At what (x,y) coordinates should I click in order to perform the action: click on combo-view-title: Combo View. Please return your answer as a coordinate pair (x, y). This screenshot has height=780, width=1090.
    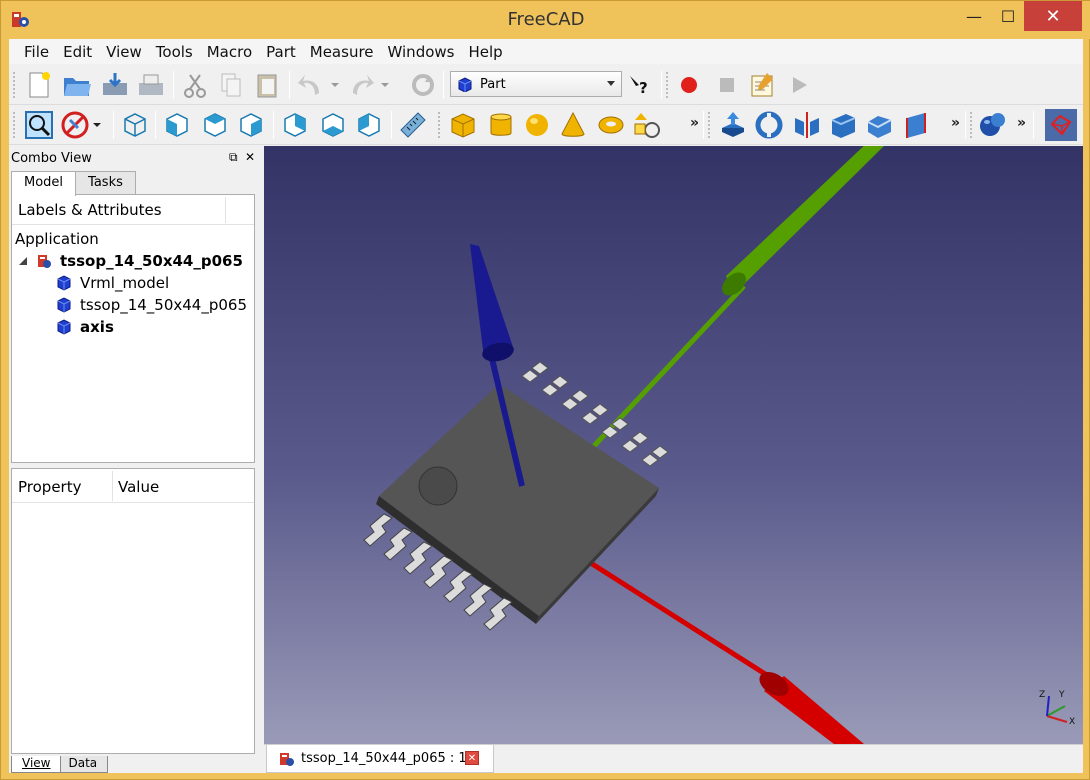
    Looking at the image, I should click on (51, 158).